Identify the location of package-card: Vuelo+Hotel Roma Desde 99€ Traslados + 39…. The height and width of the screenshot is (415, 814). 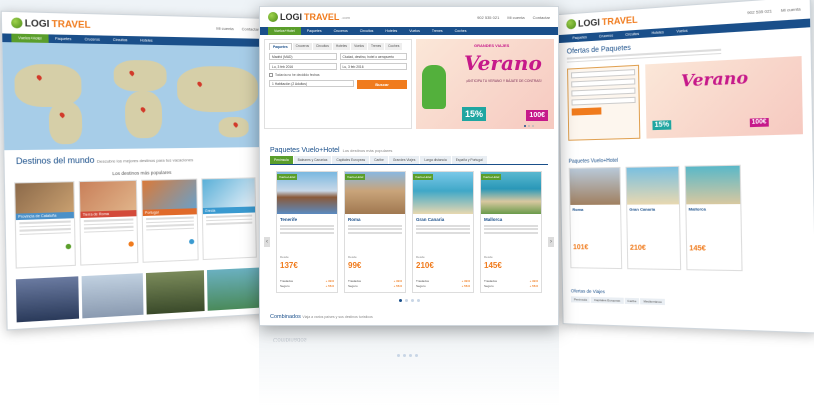
(375, 232).